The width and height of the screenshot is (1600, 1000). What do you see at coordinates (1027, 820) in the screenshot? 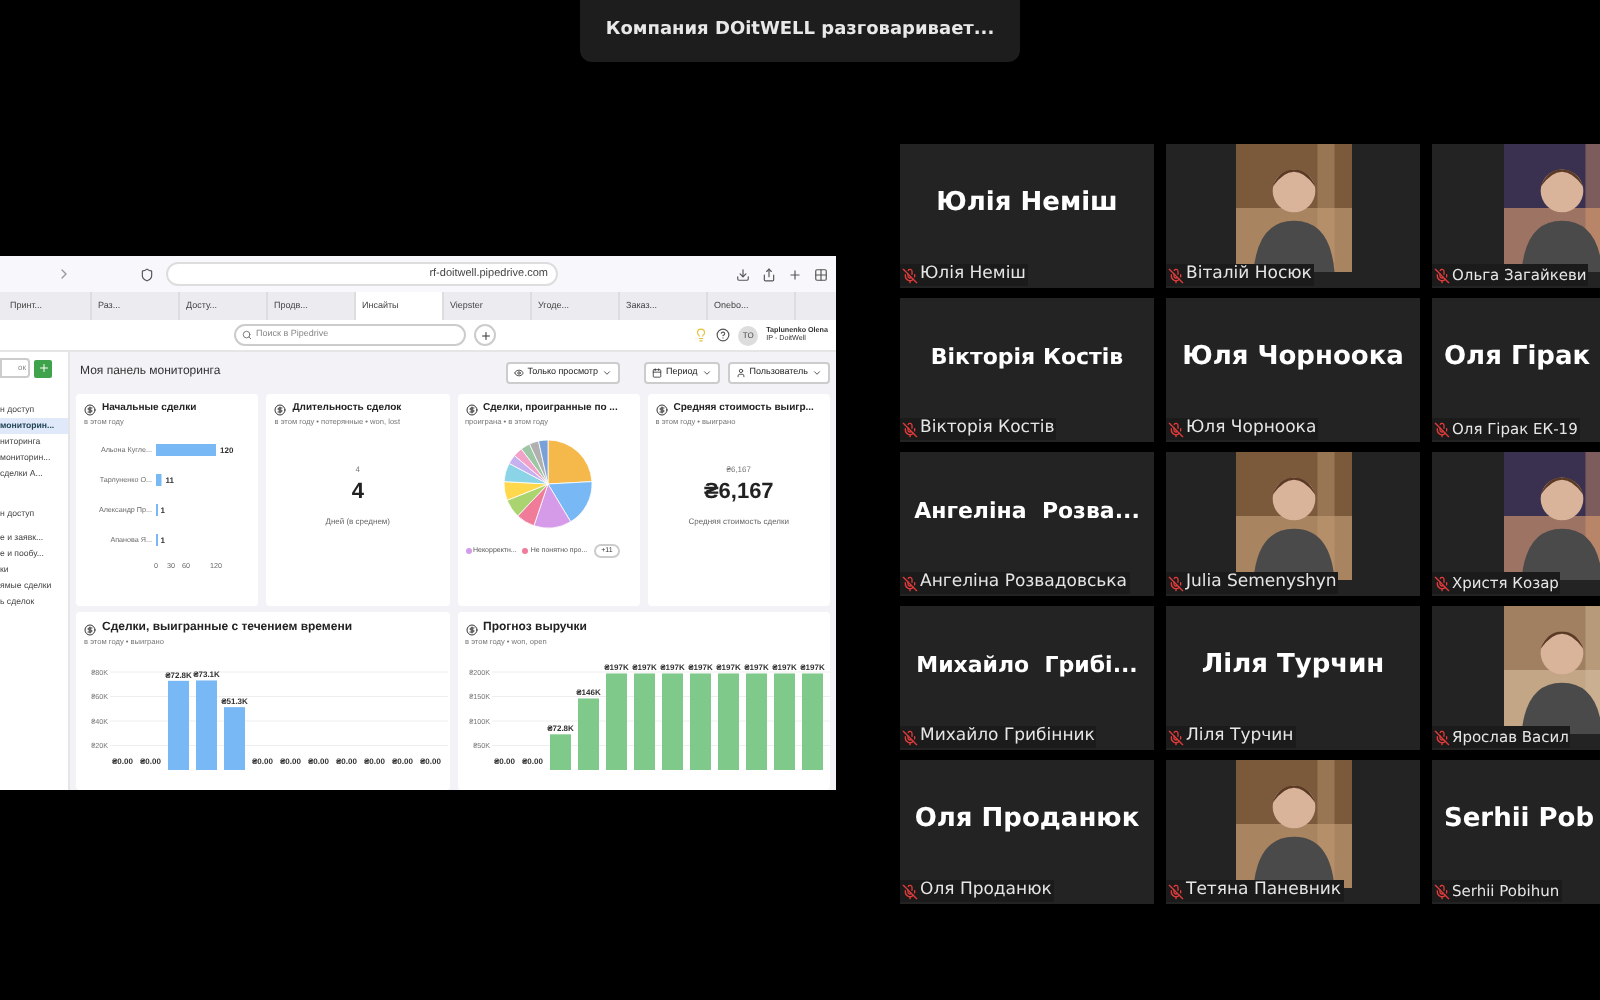
I see `participant-name: Оля Проданюк` at bounding box center [1027, 820].